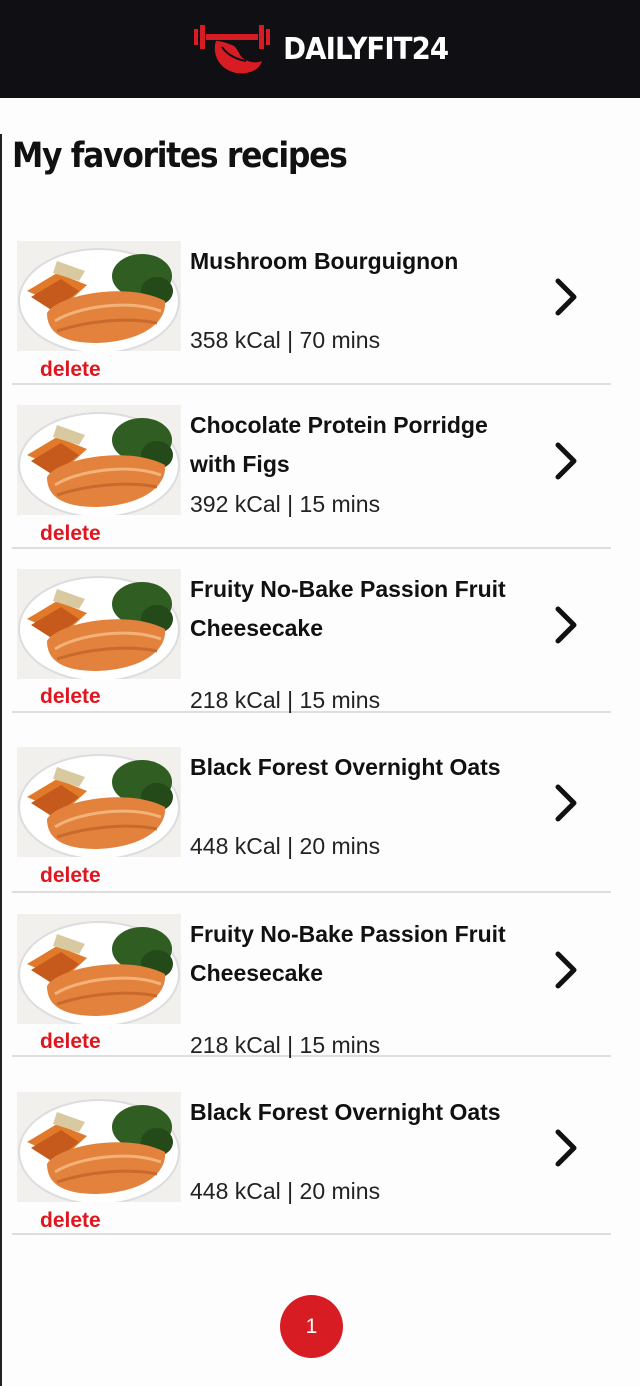 The width and height of the screenshot is (640, 1386). What do you see at coordinates (1, 760) in the screenshot?
I see `left-border` at bounding box center [1, 760].